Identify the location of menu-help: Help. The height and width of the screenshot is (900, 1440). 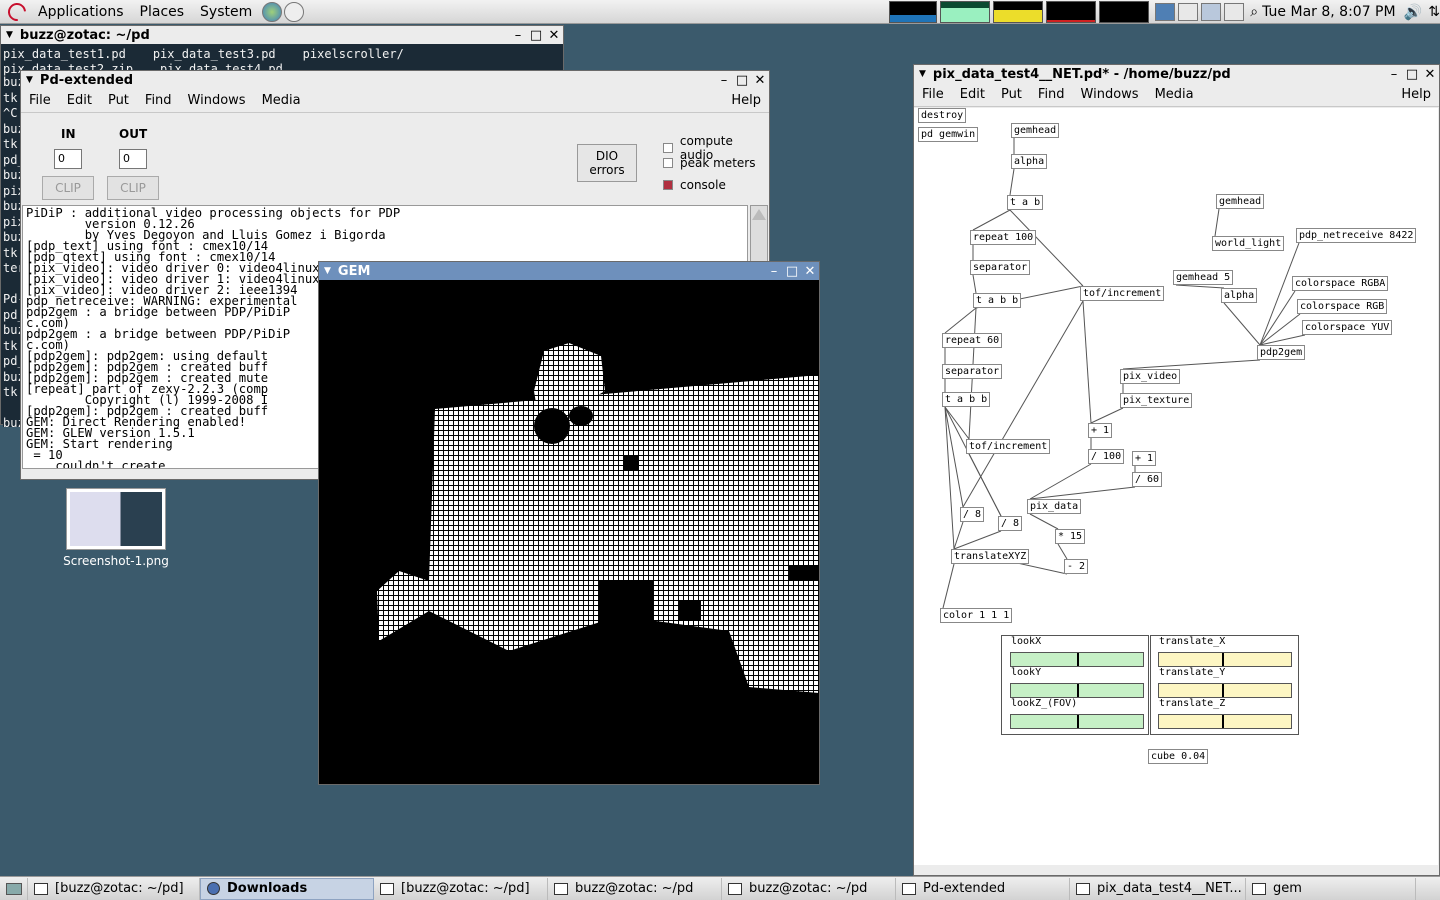
(1416, 94).